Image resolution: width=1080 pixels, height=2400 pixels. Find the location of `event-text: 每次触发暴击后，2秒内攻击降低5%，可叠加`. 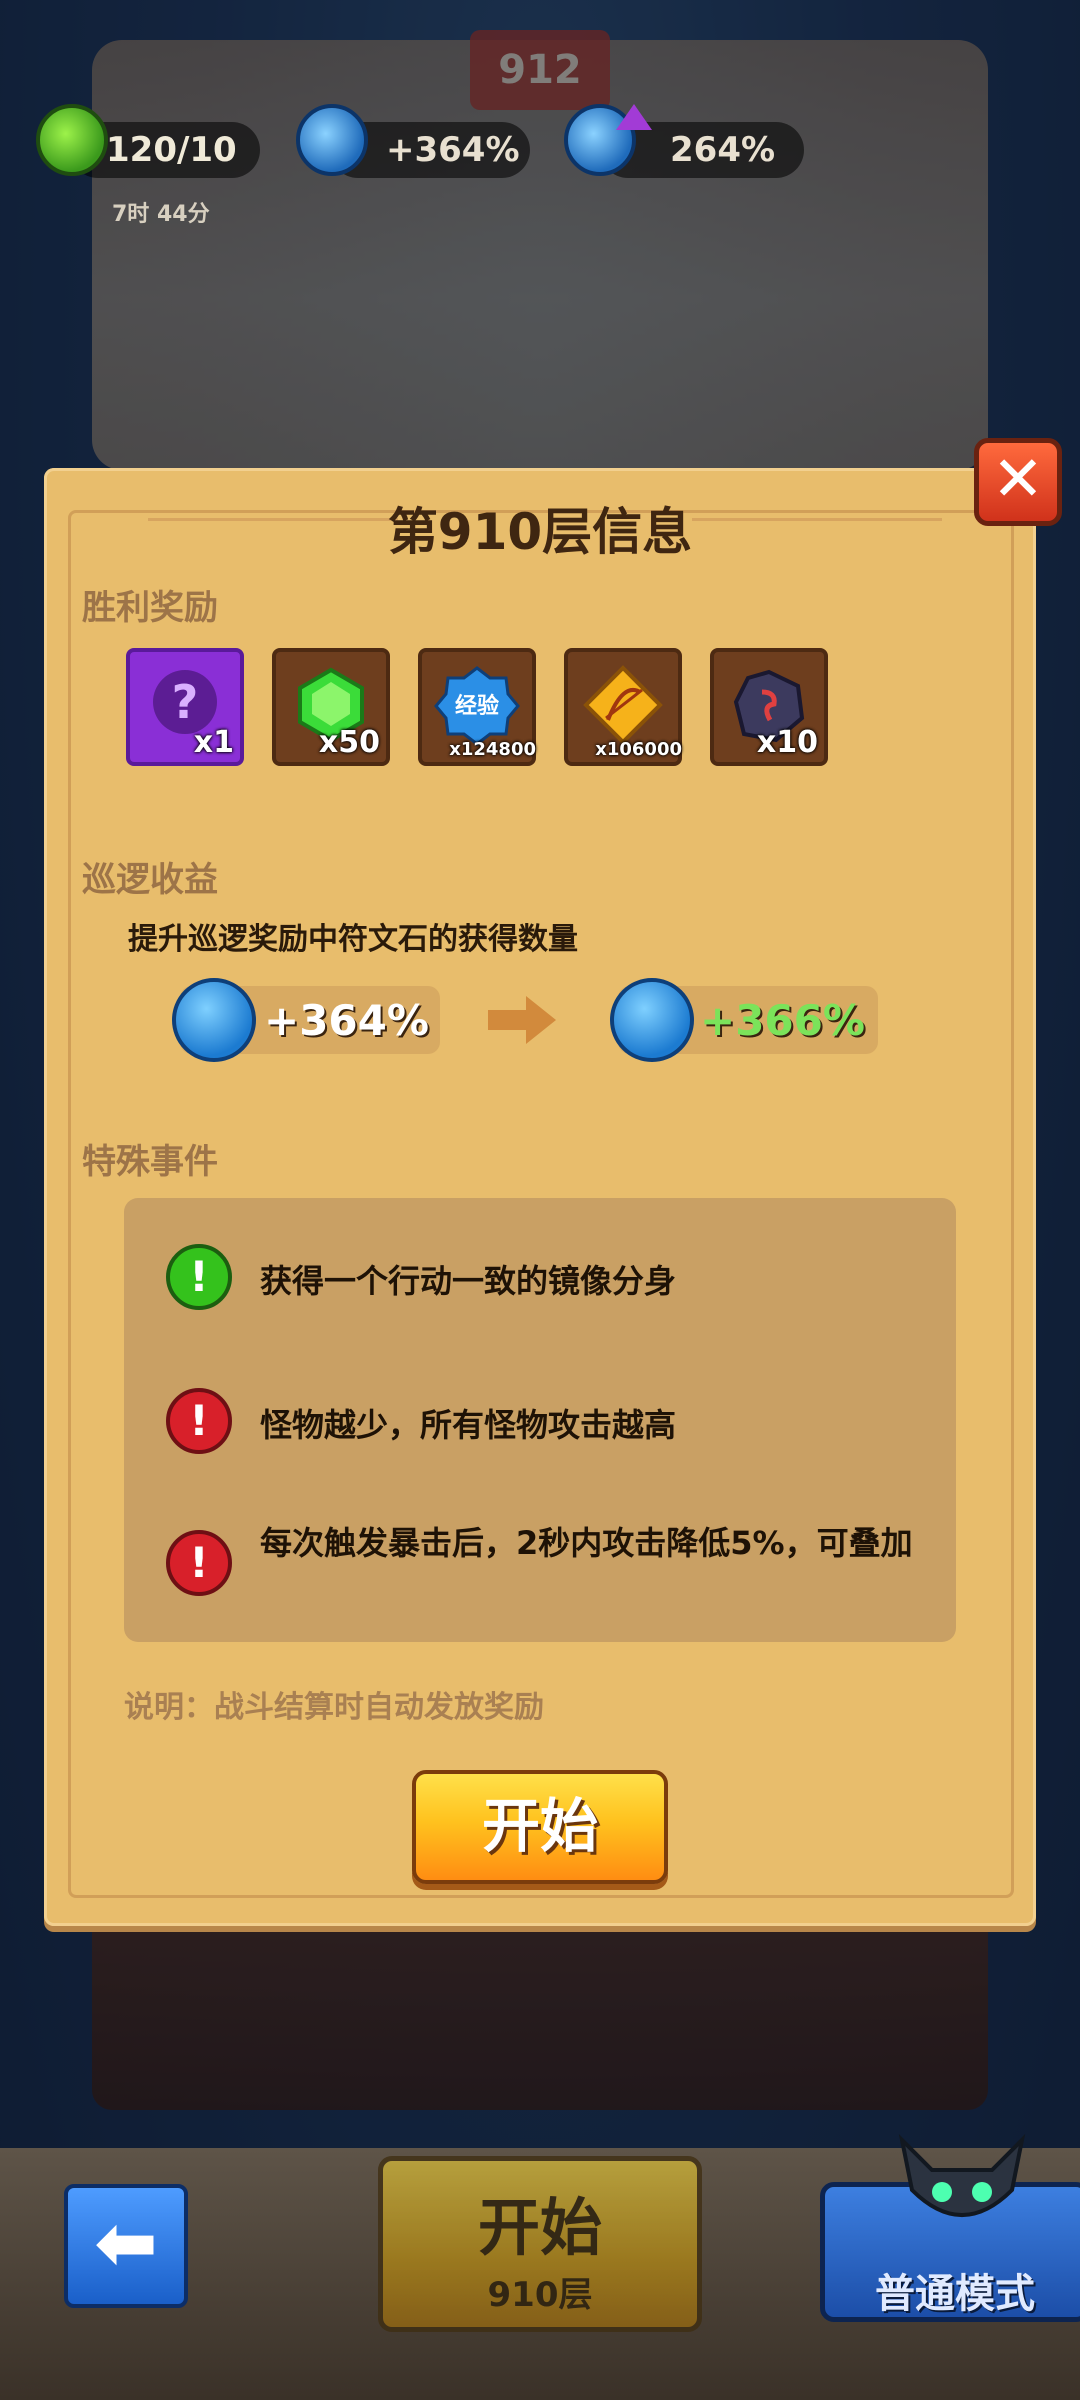

event-text: 每次触发暴击后，2秒内攻击降低5%，可叠加 is located at coordinates (586, 1543).